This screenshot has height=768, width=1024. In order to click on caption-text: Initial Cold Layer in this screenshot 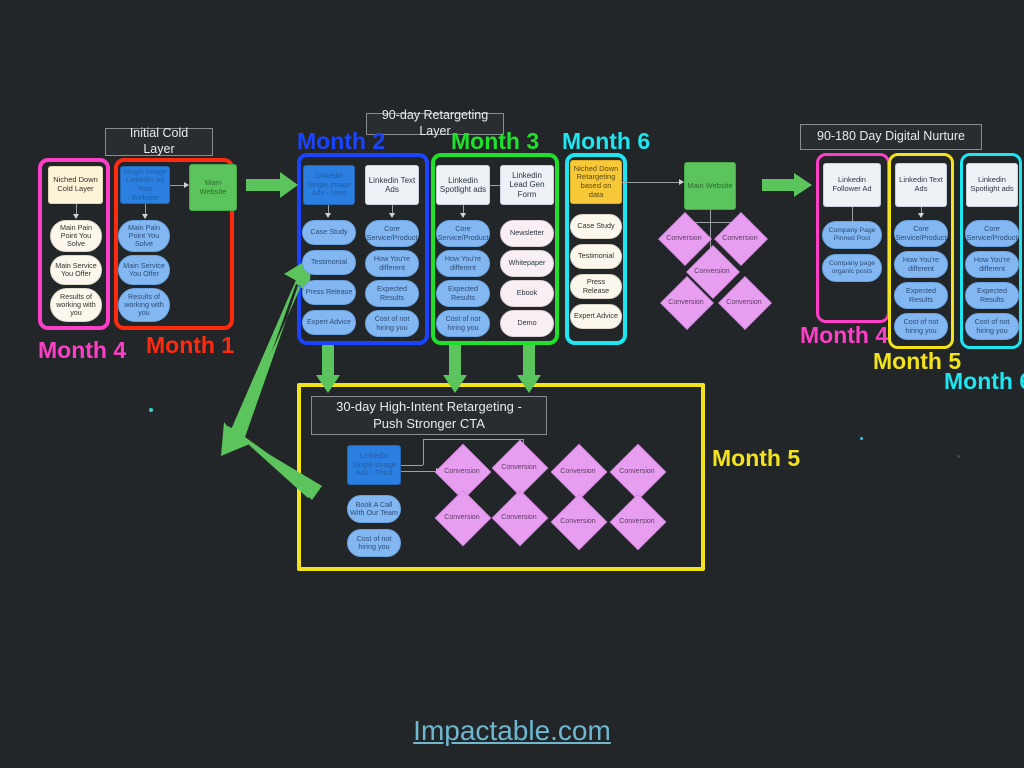, I will do `click(159, 141)`.